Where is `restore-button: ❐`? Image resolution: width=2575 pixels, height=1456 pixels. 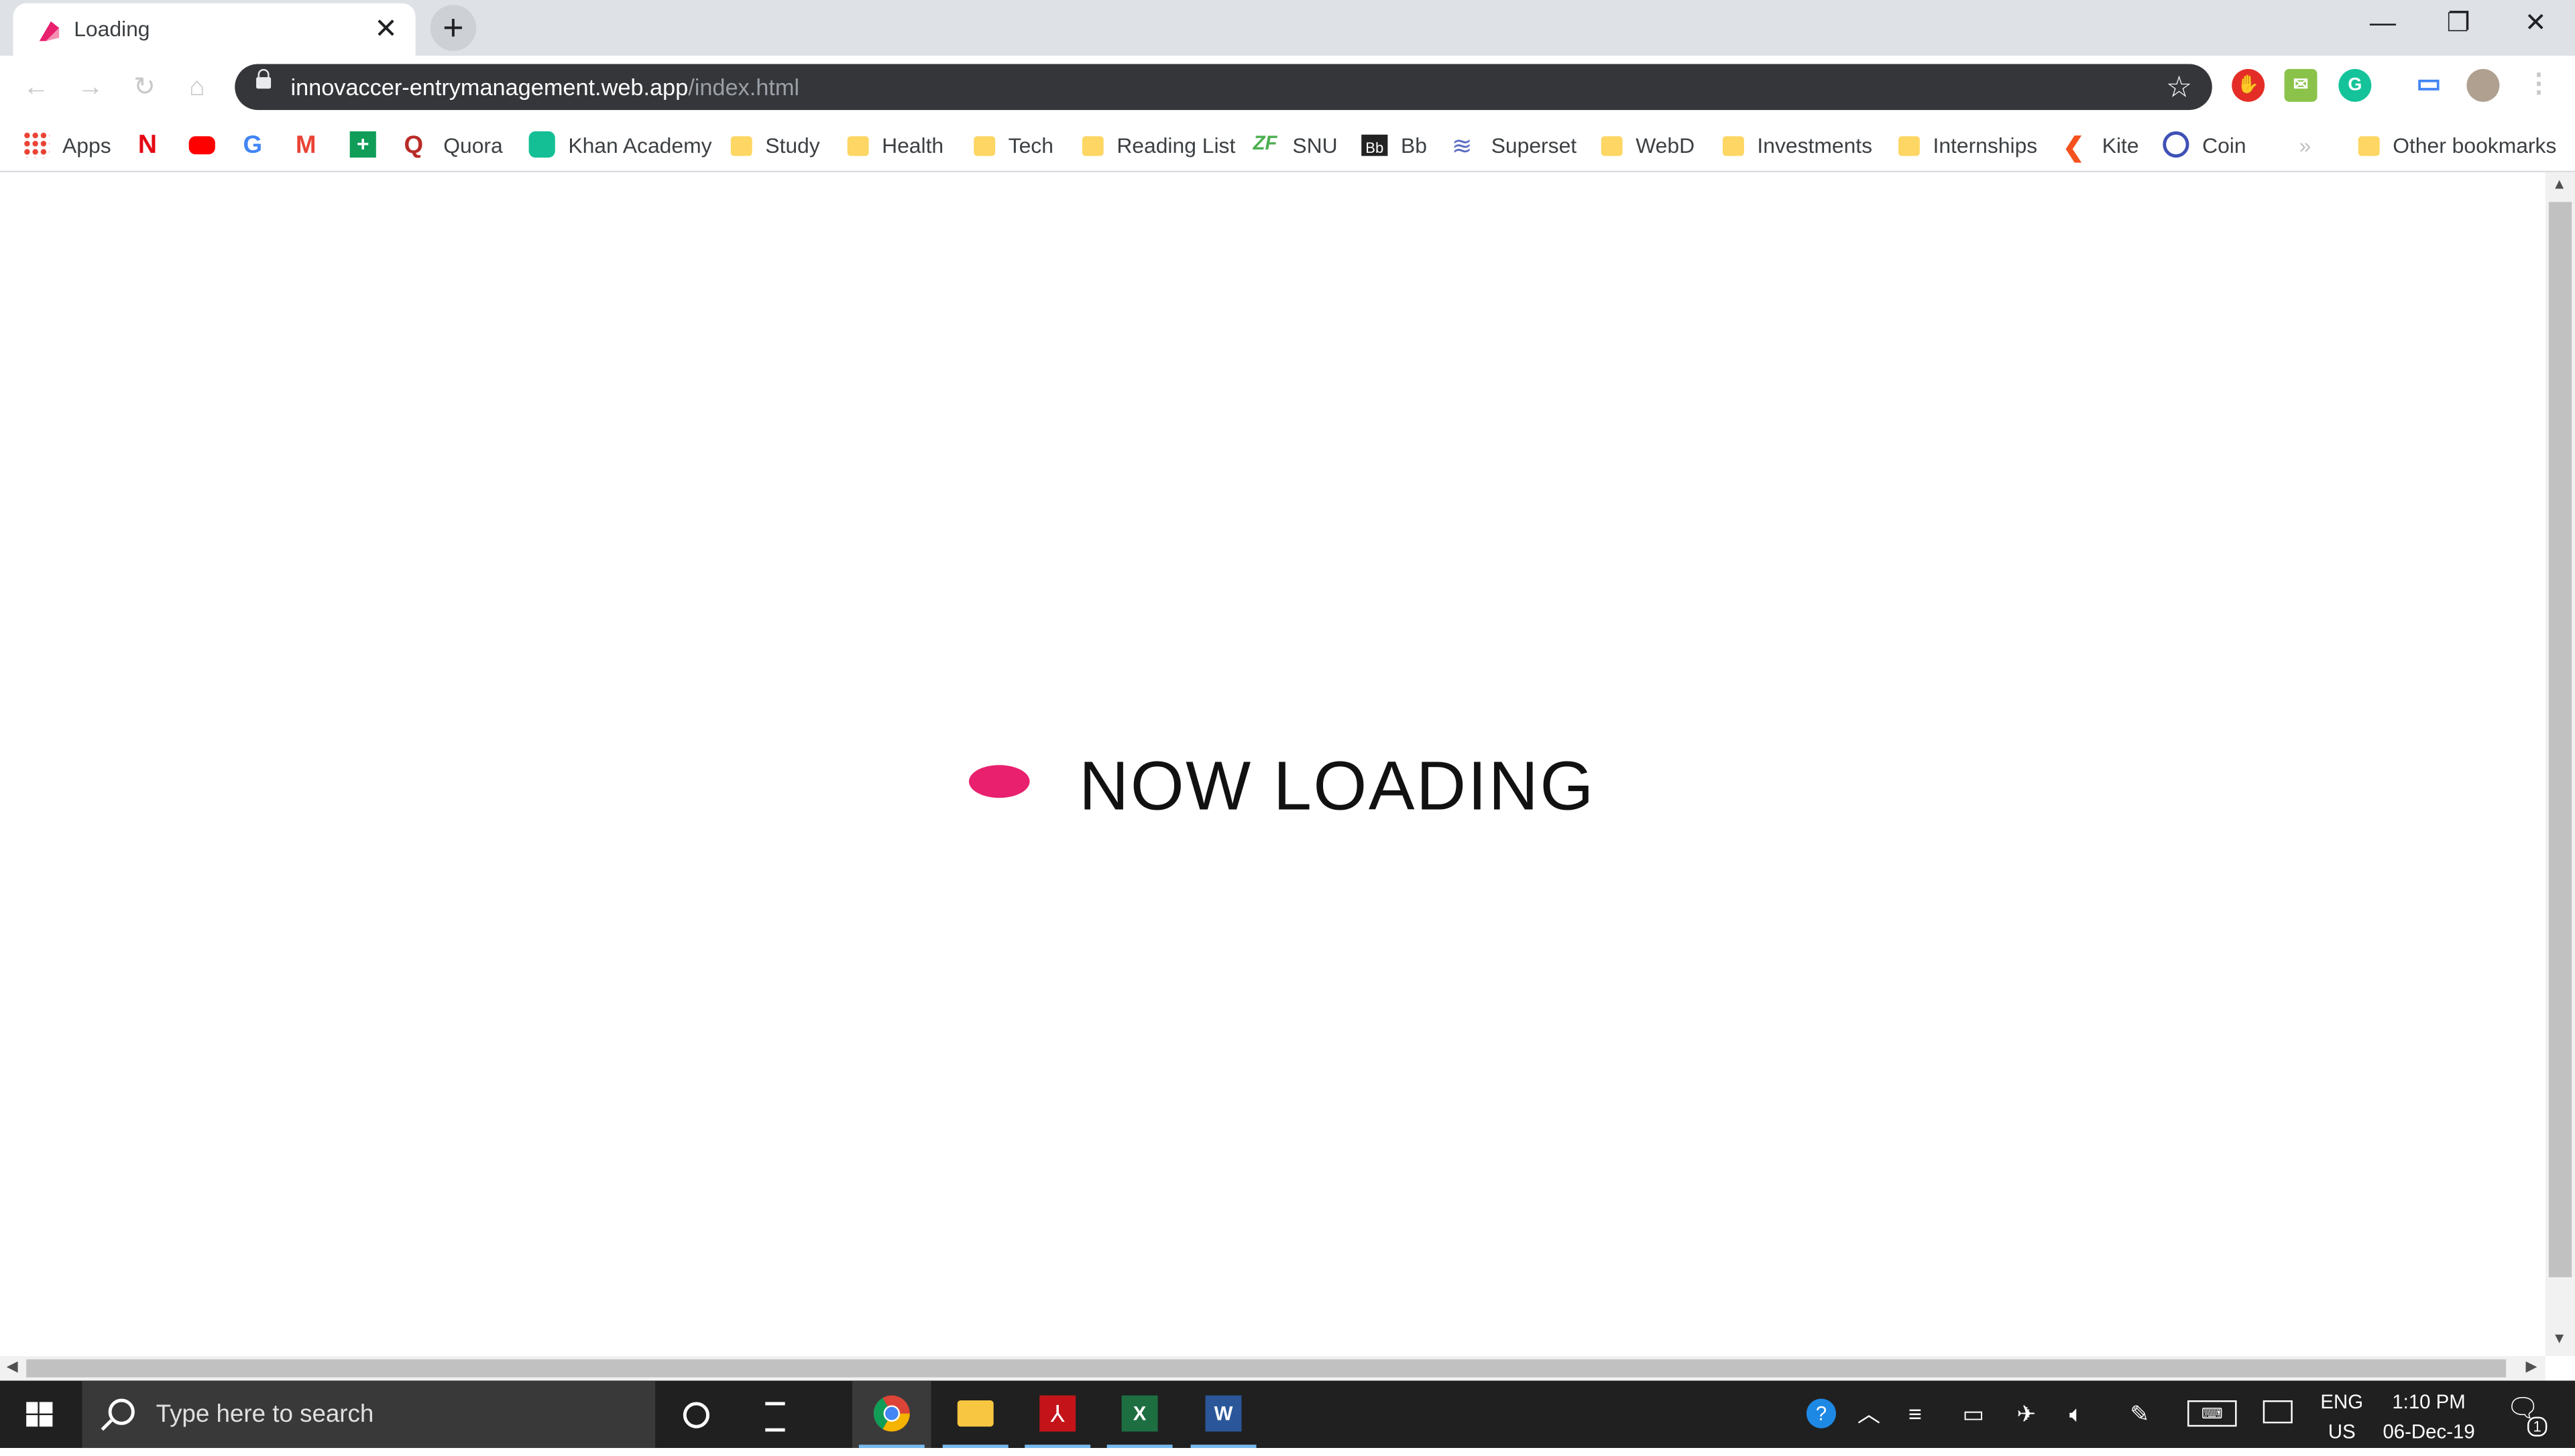
restore-button: ❐ is located at coordinates (2459, 24).